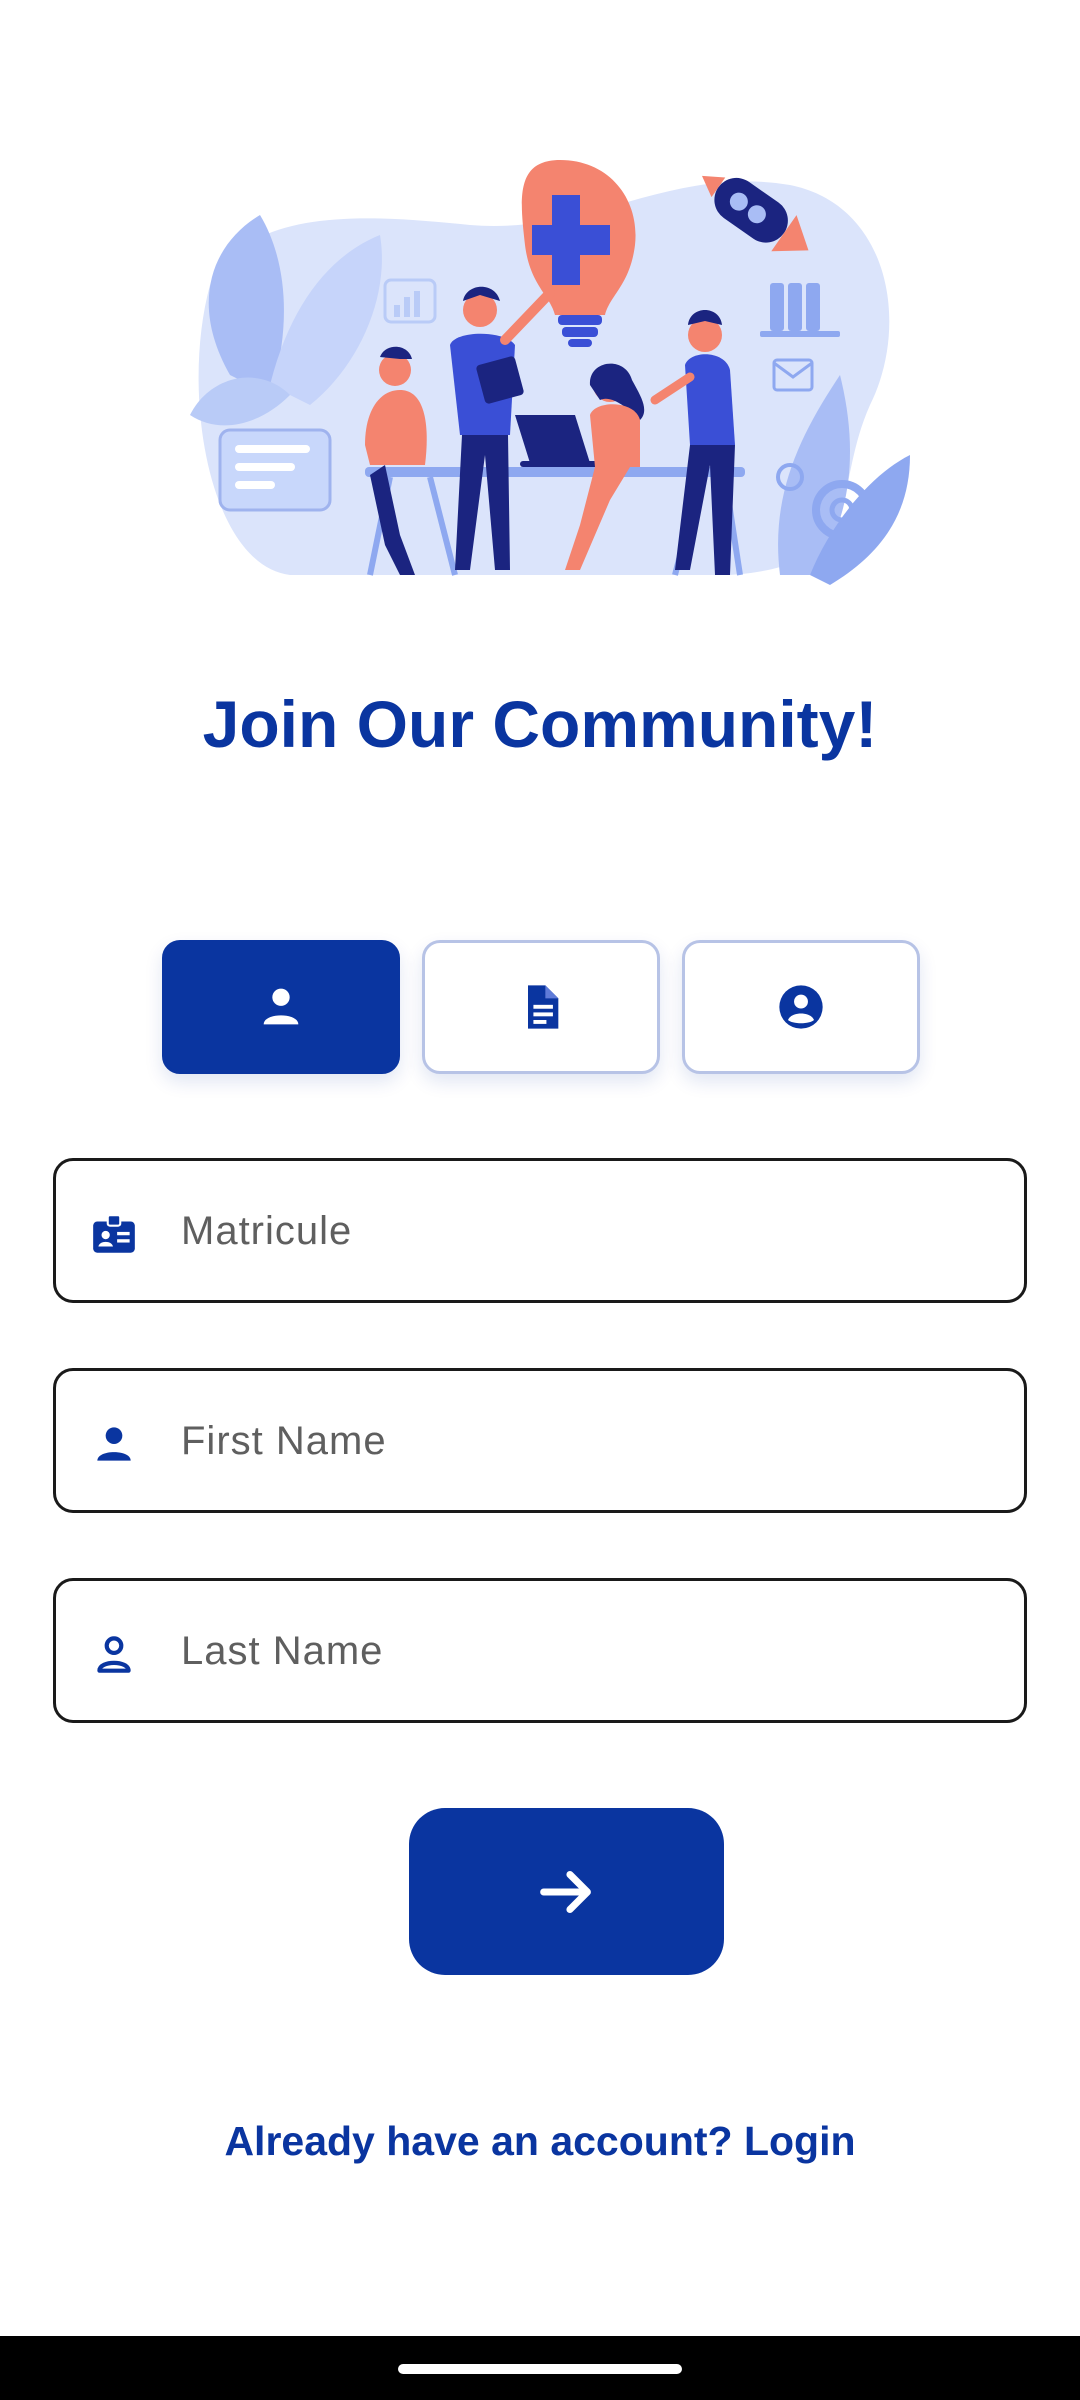  I want to click on step-personal-info-tab, so click(281, 1007).